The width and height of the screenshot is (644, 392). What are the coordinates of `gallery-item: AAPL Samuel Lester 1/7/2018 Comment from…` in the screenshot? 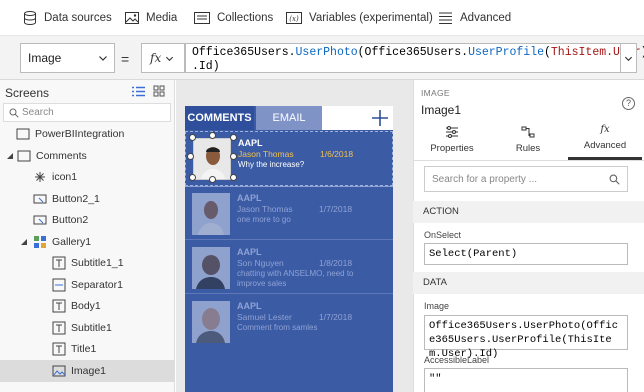 It's located at (289, 322).